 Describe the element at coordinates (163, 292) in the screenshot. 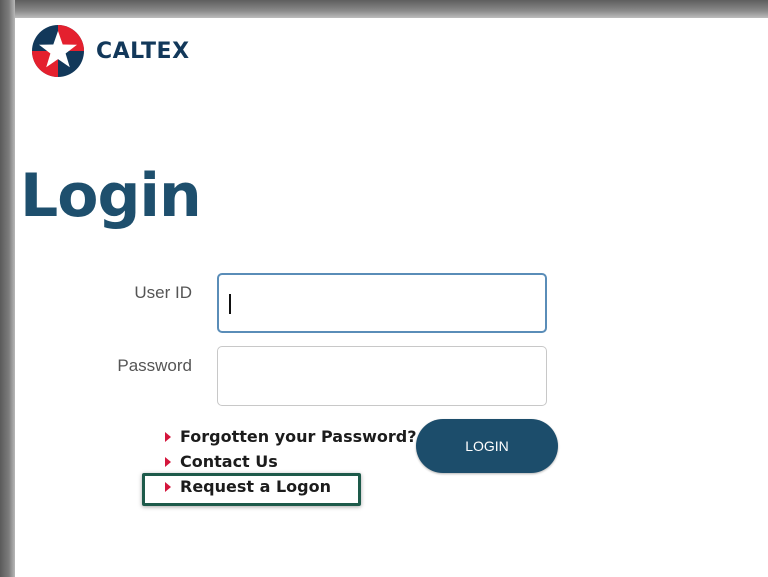

I see `user-id-label: User ID` at that location.